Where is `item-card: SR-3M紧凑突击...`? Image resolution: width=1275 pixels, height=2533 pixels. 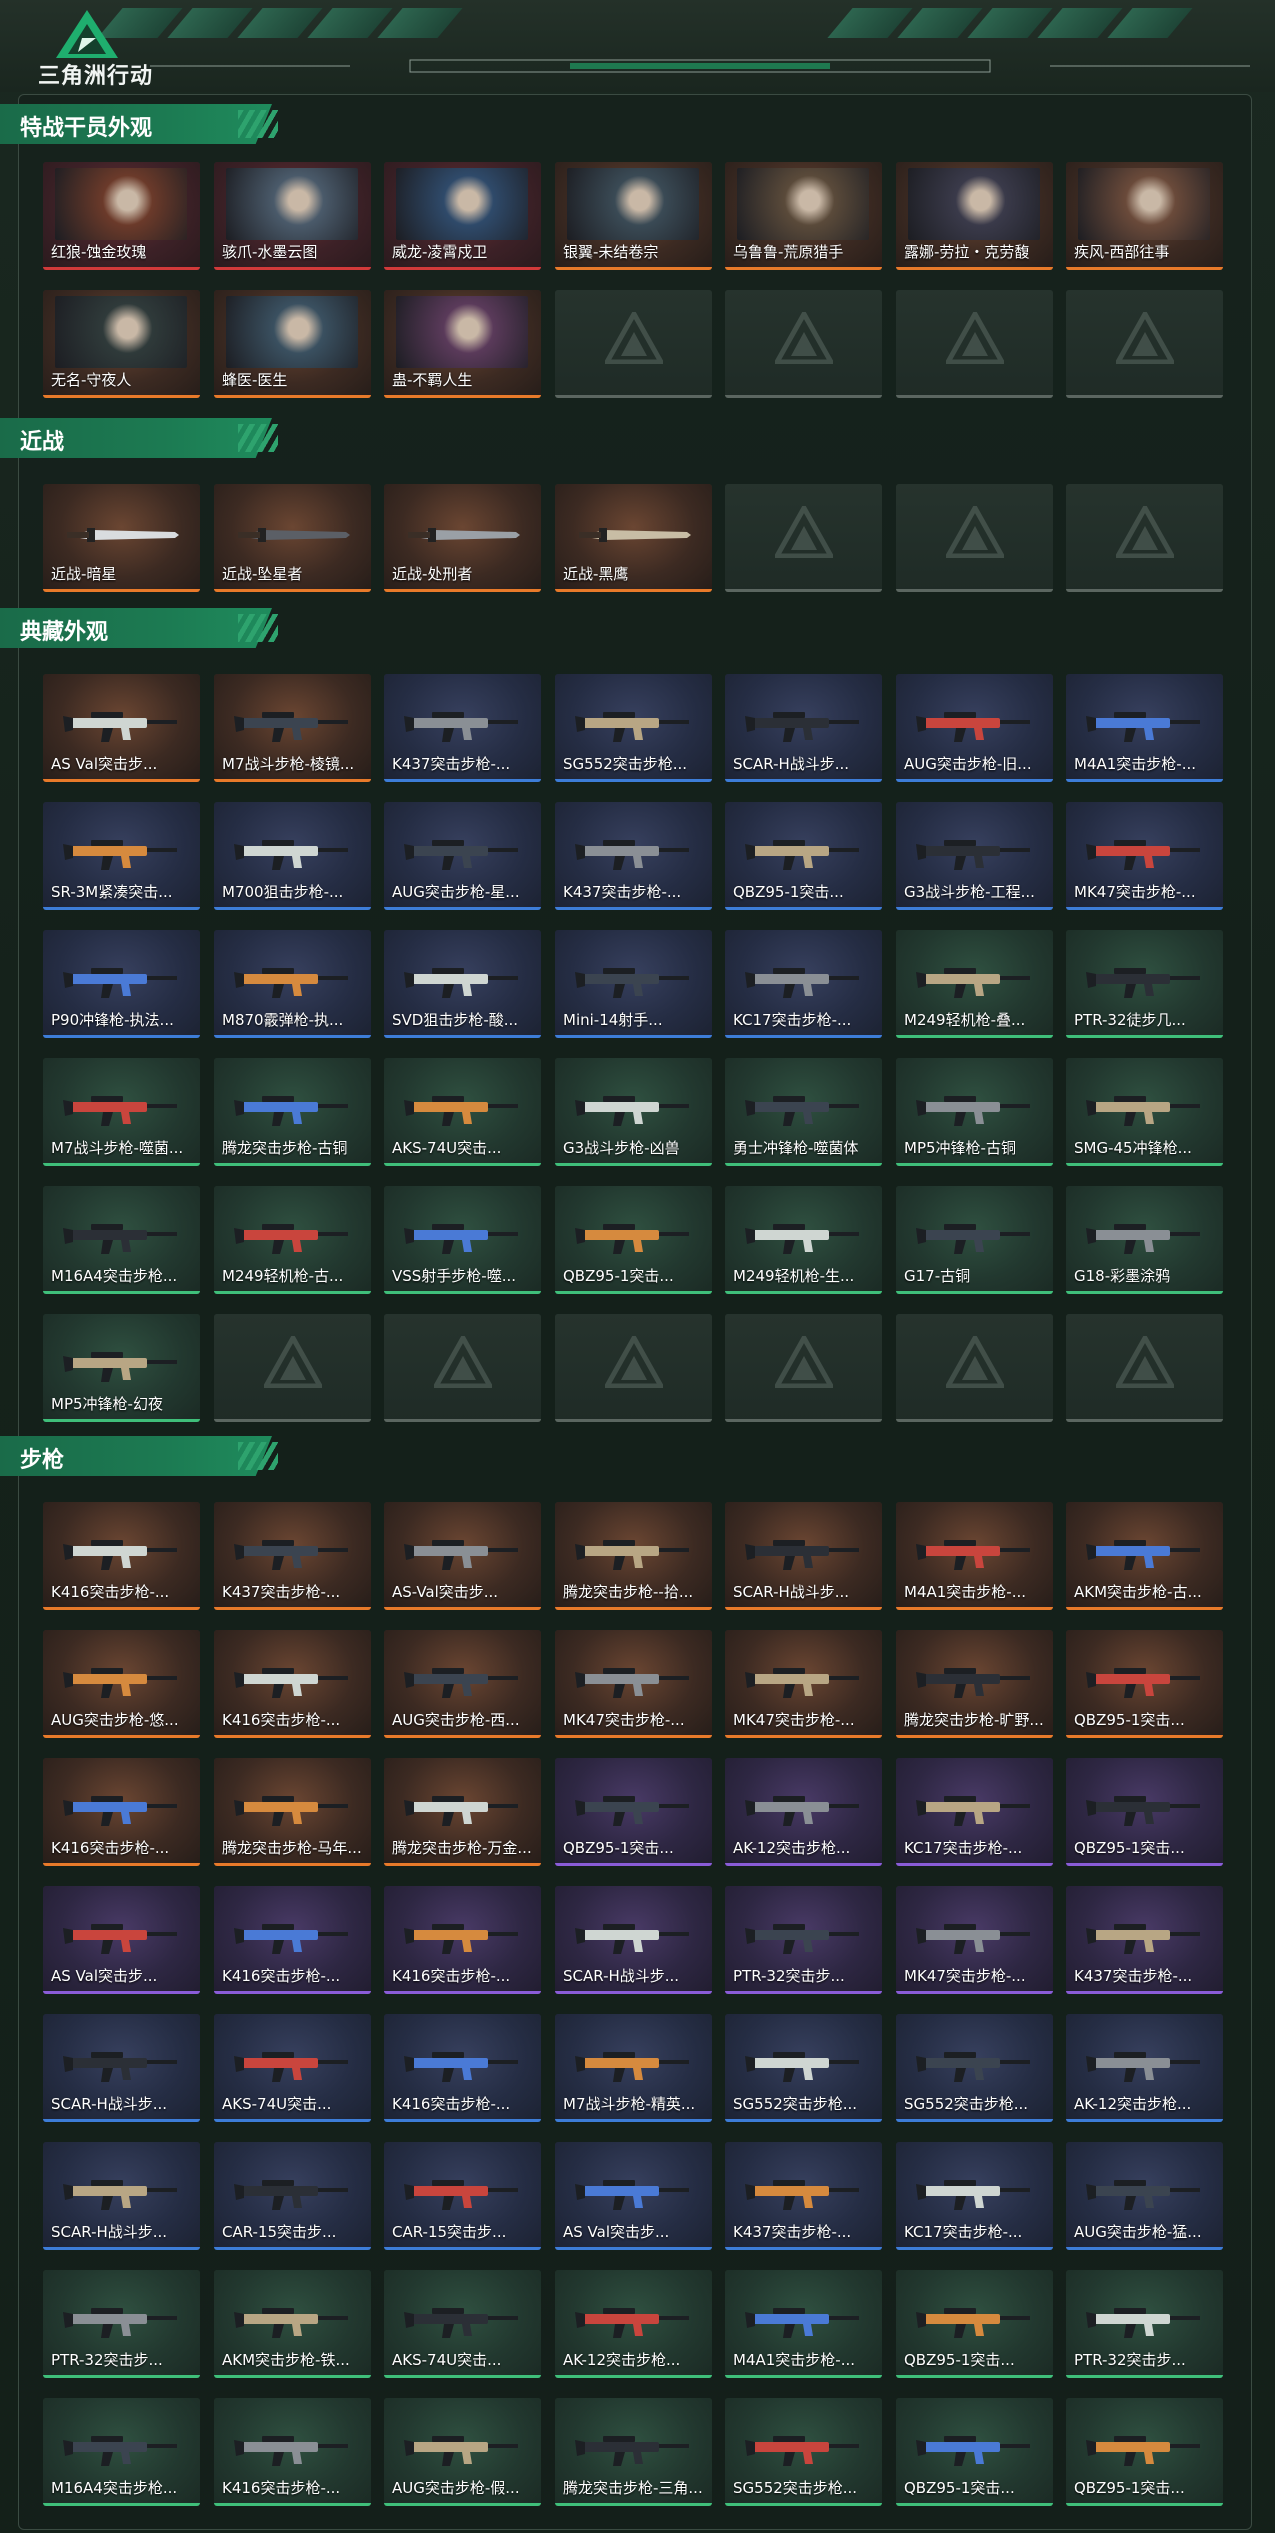 item-card: SR-3M紧凑突击... is located at coordinates (121, 856).